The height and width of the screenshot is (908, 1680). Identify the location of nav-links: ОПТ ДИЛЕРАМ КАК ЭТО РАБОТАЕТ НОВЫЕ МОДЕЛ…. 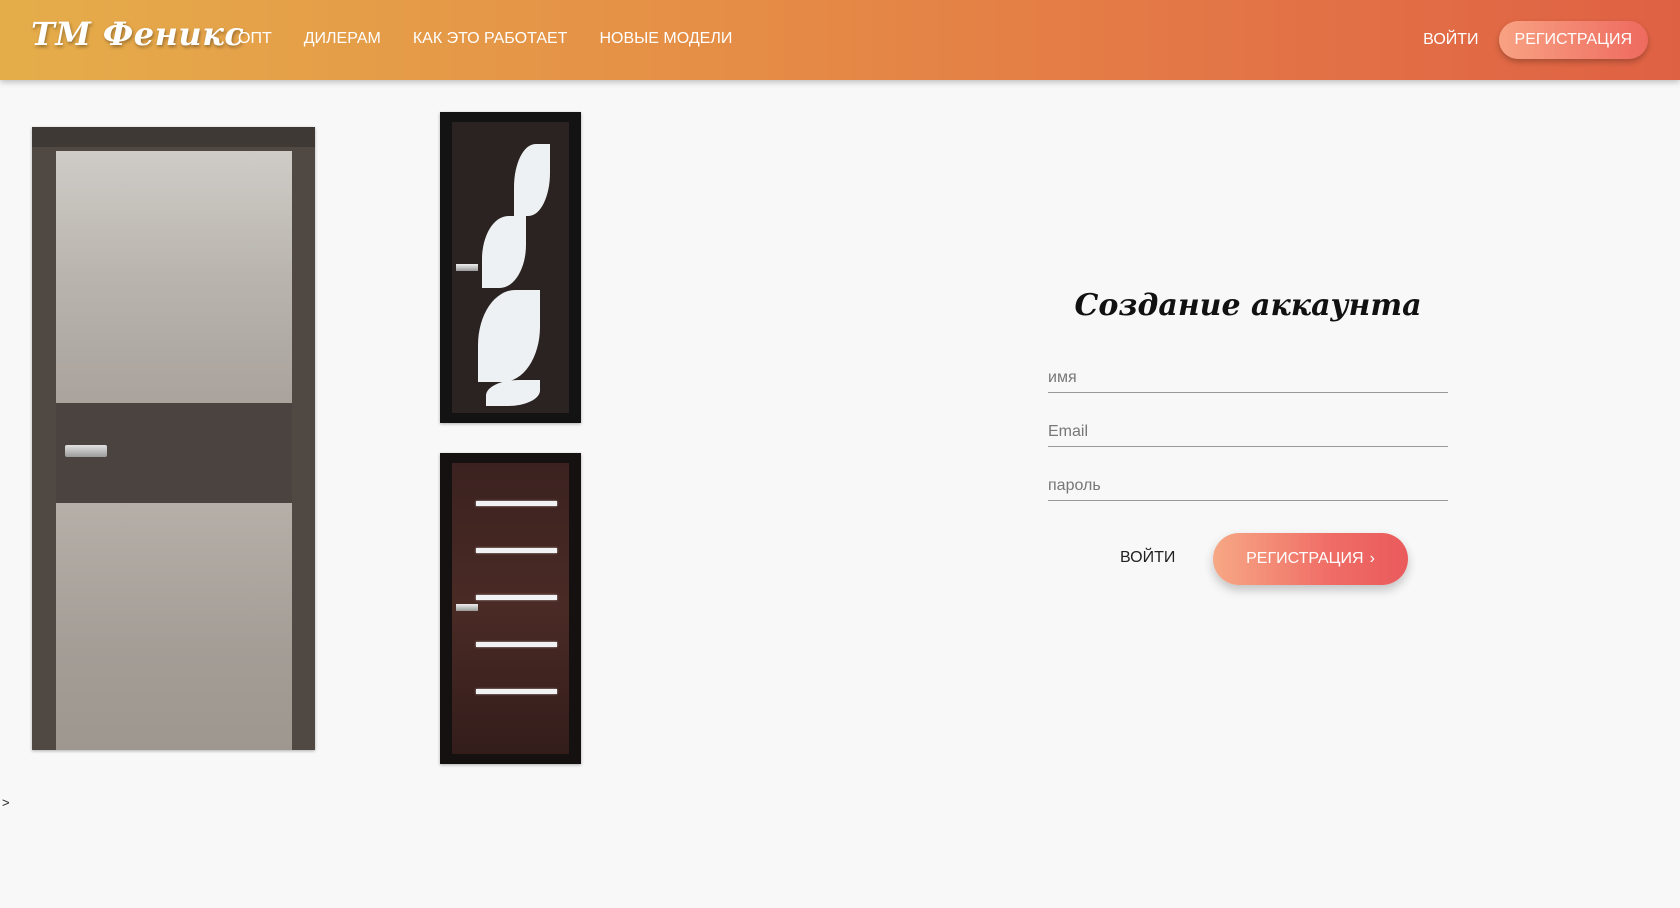
(501, 39).